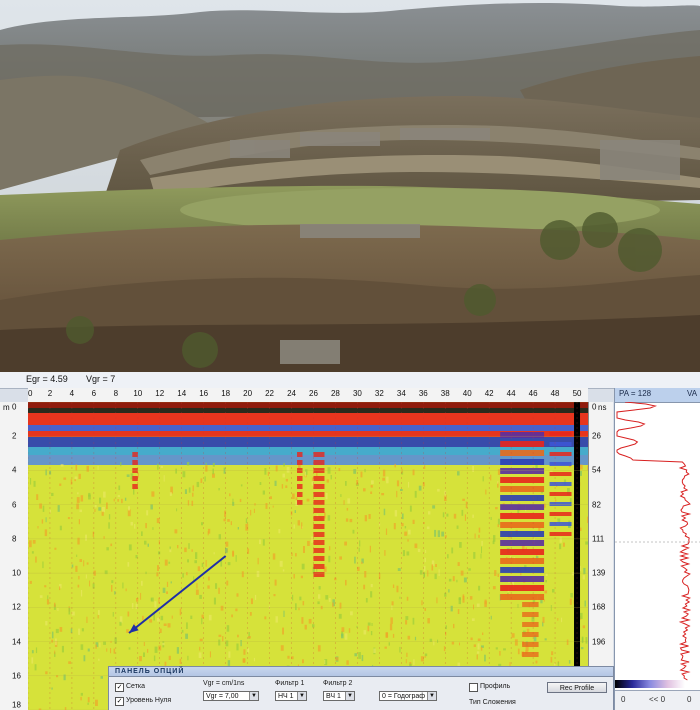  What do you see at coordinates (635, 393) in the screenshot?
I see `pa-readout: PA = 128` at bounding box center [635, 393].